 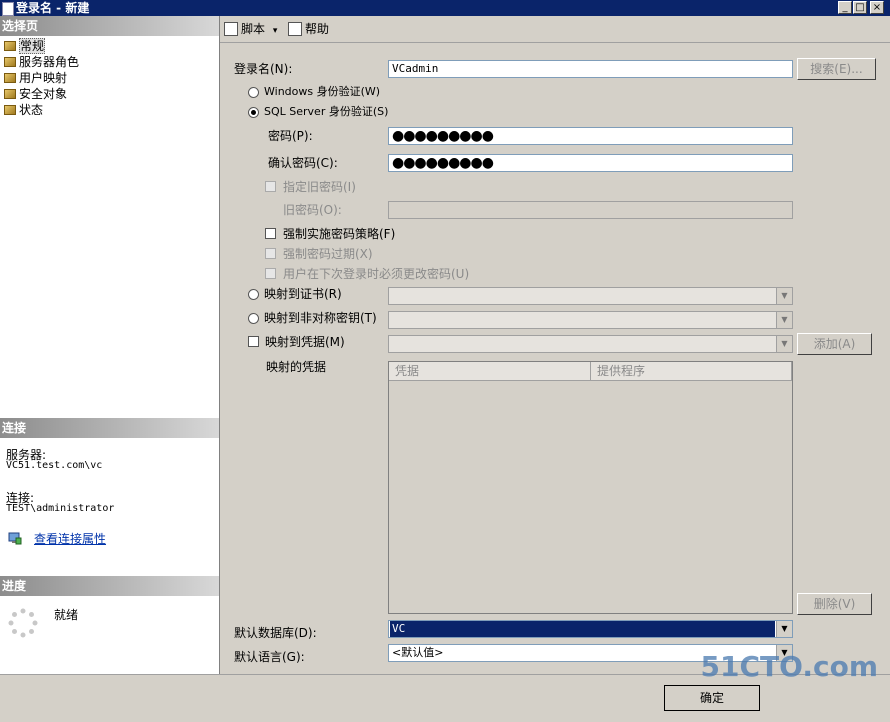 I want to click on must-change-checkbox, so click(x=270, y=273).